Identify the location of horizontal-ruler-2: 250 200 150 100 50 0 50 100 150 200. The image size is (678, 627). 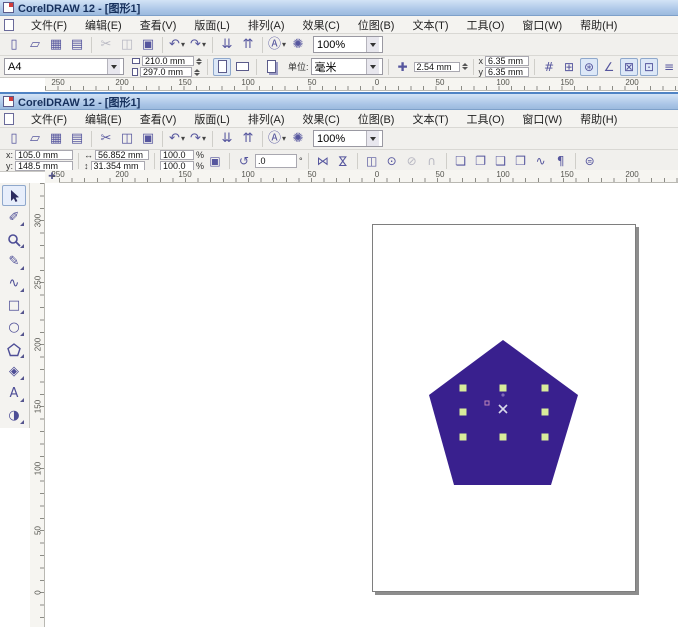
(364, 176).